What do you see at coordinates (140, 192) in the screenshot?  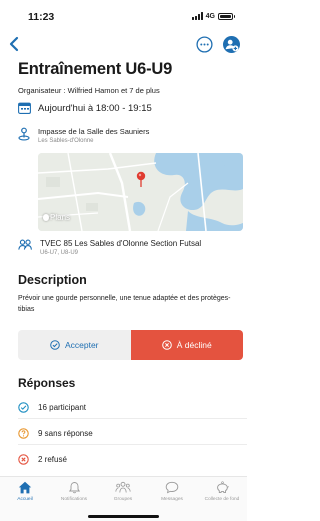 I see `location-map: Plans` at bounding box center [140, 192].